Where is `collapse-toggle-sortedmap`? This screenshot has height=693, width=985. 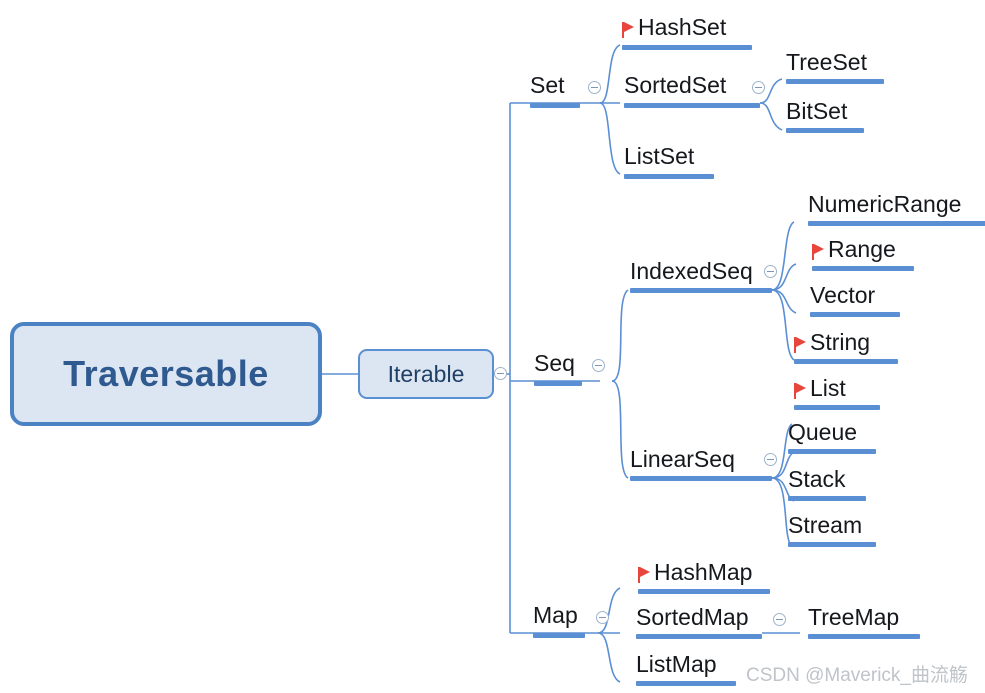 collapse-toggle-sortedmap is located at coordinates (779, 619).